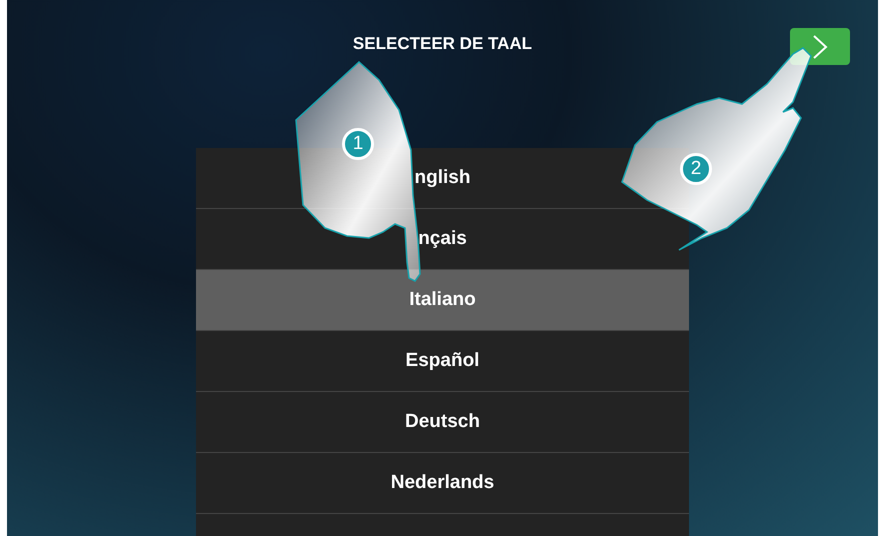 This screenshot has height=536, width=885. Describe the element at coordinates (442, 361) in the screenshot. I see `language-option: Español` at that location.